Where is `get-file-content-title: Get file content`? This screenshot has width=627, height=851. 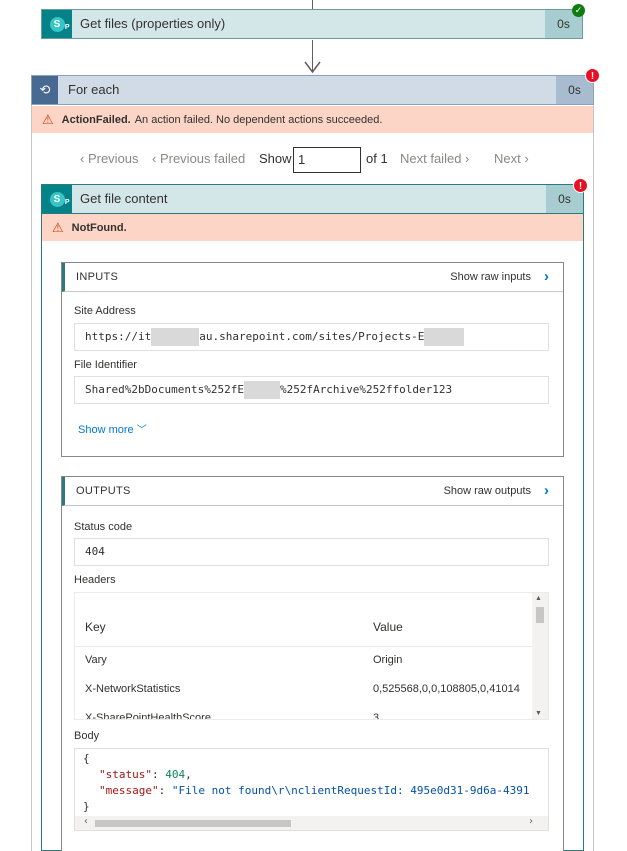
get-file-content-title: Get file content is located at coordinates (124, 198).